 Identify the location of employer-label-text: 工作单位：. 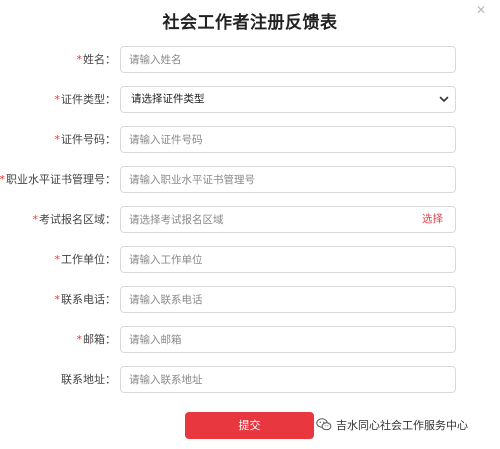
(88, 259).